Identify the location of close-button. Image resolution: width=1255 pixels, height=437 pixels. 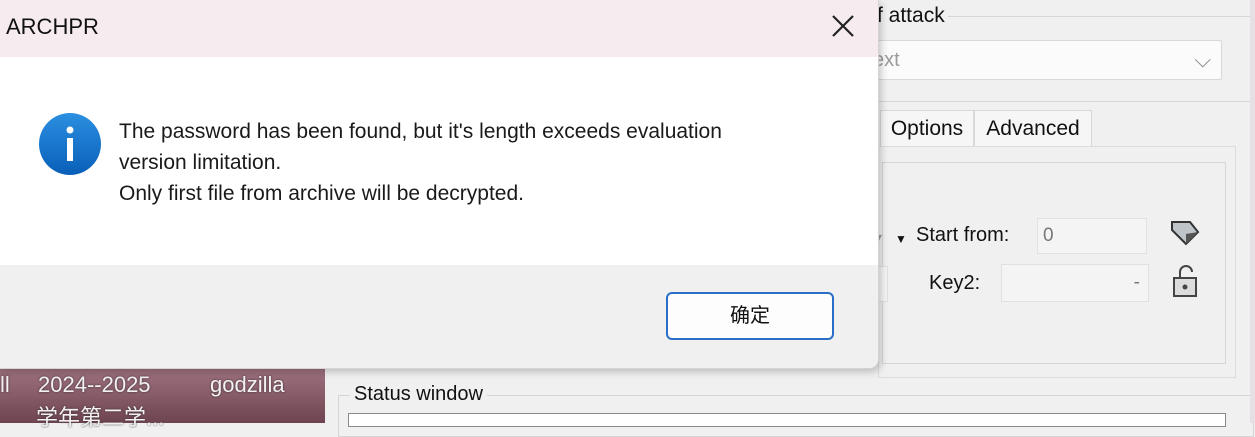
(843, 26).